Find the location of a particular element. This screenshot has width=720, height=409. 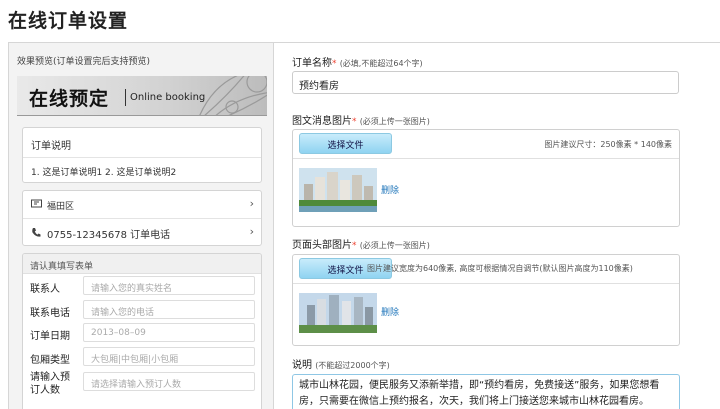

form-label: 请输入预订人数 is located at coordinates (50, 384).